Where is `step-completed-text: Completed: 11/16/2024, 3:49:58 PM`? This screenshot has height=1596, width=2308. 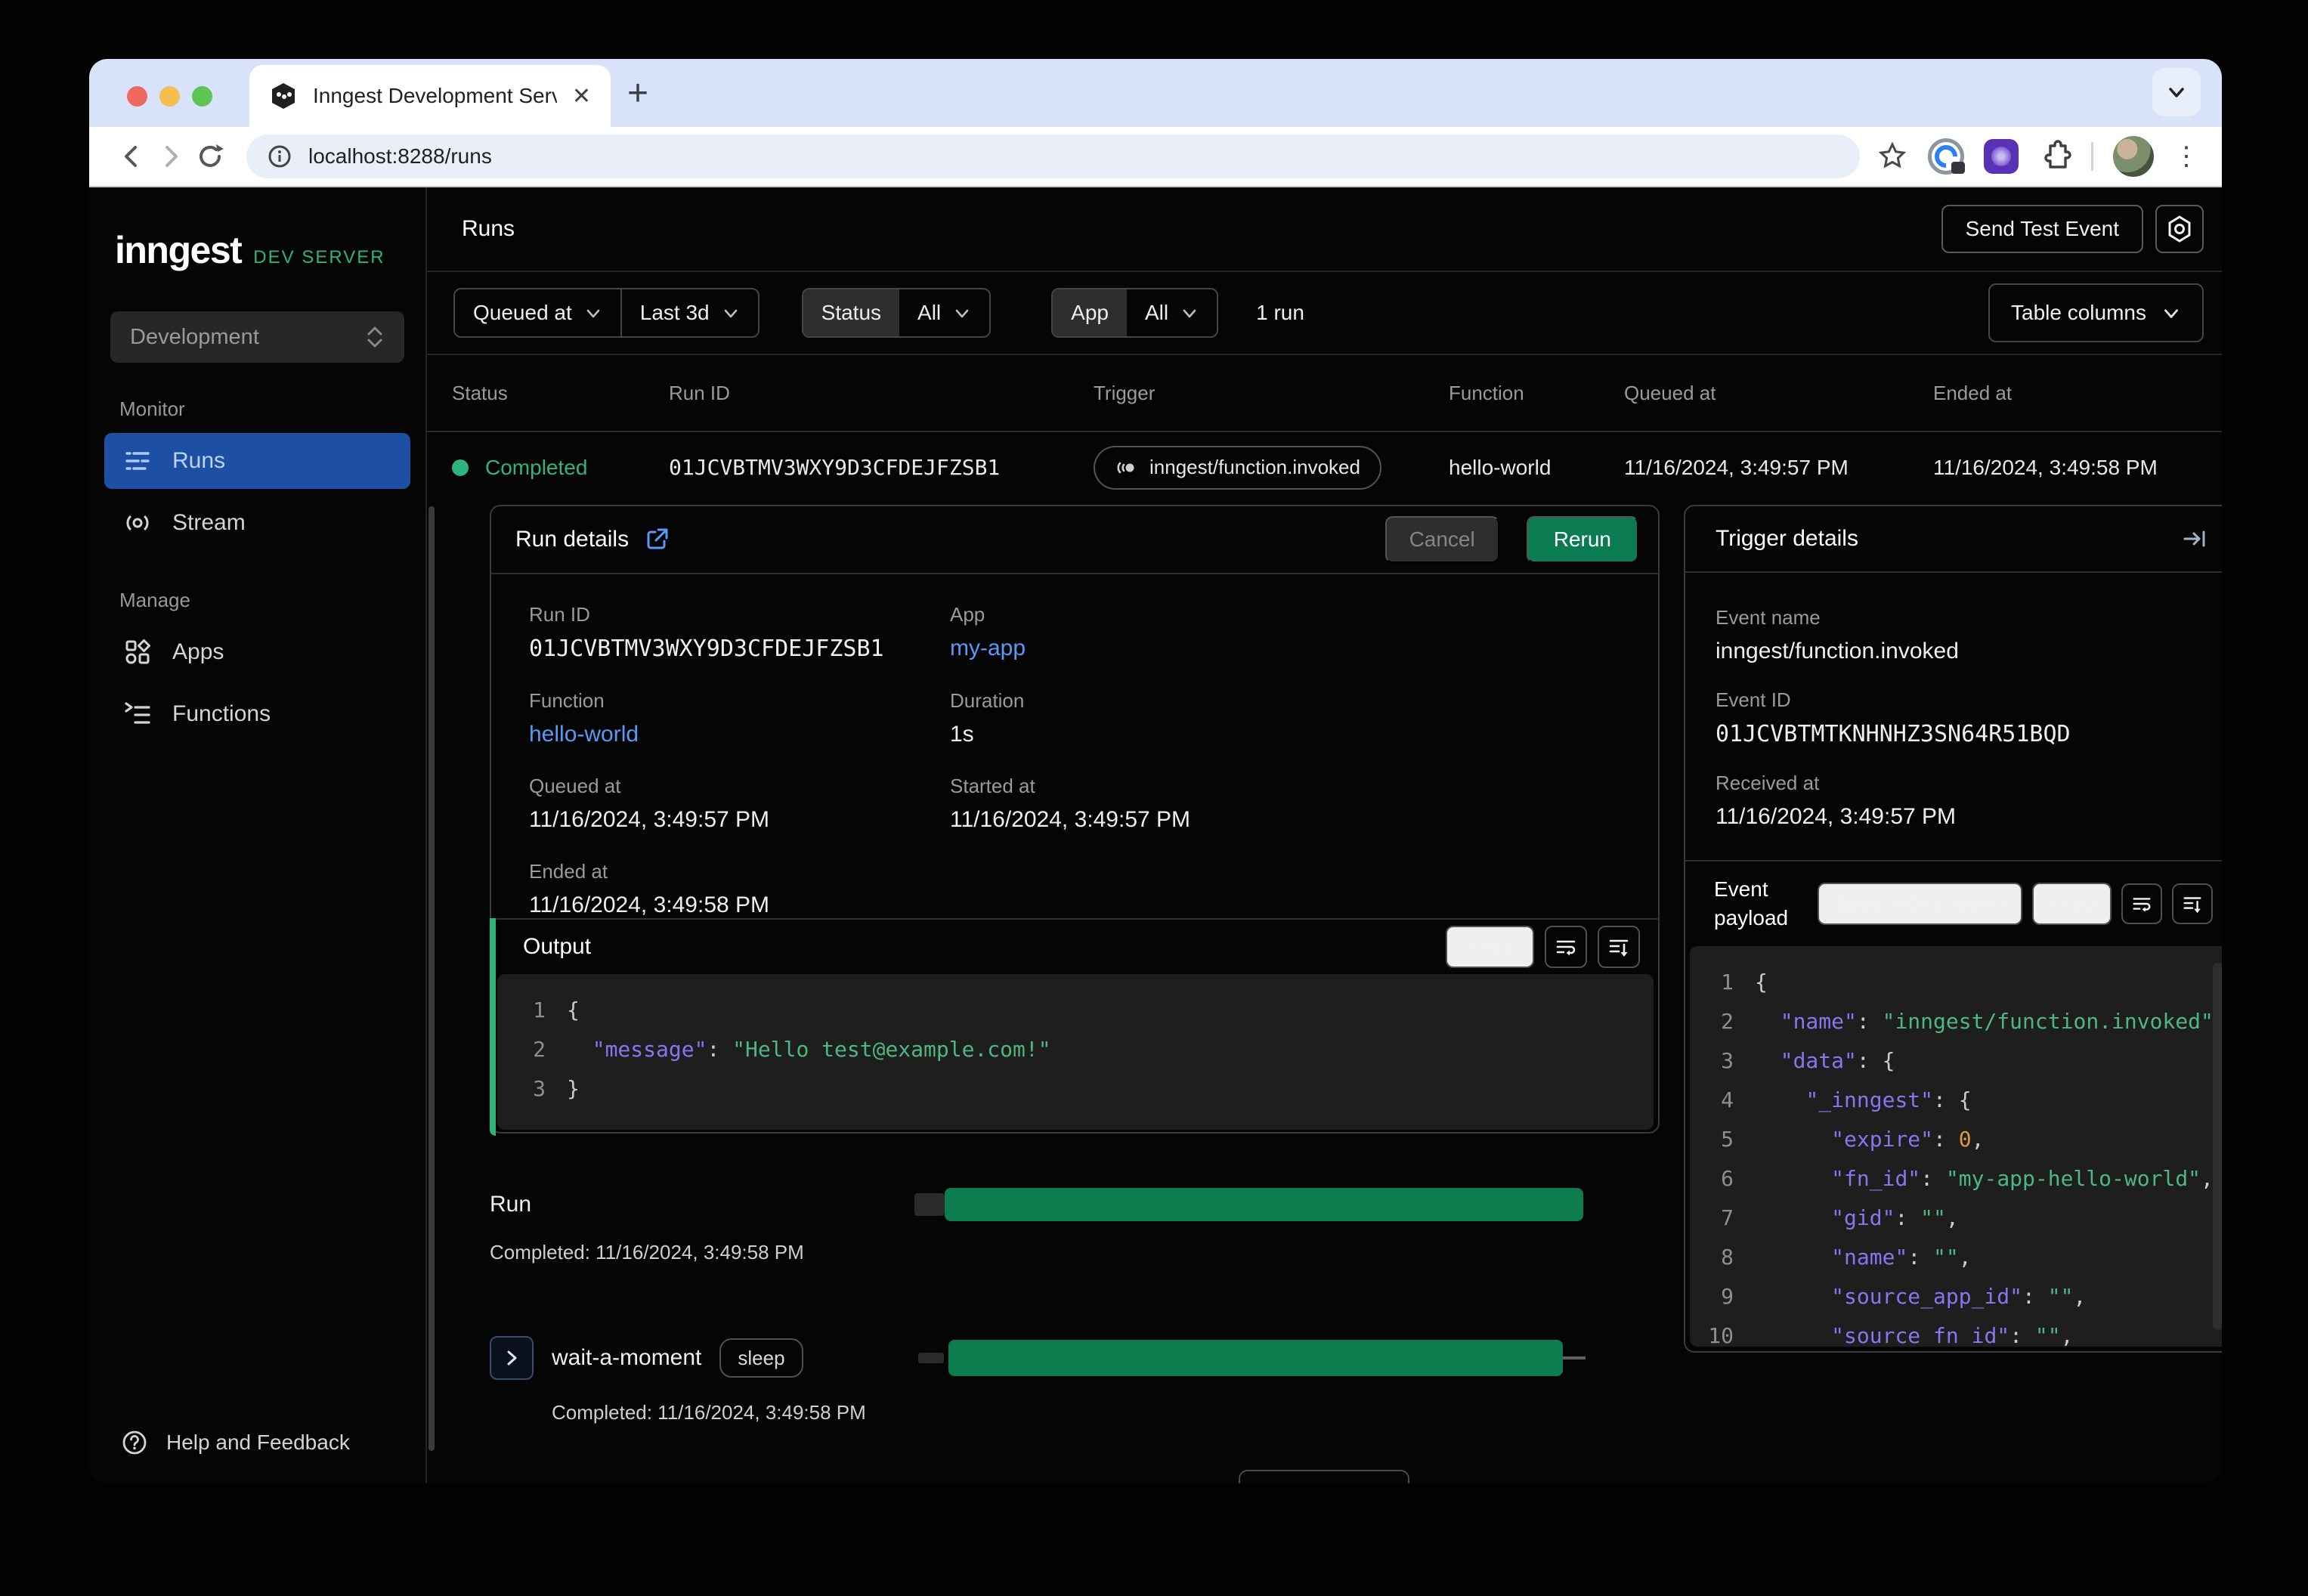
step-completed-text: Completed: 11/16/2024, 3:49:58 PM is located at coordinates (709, 1412).